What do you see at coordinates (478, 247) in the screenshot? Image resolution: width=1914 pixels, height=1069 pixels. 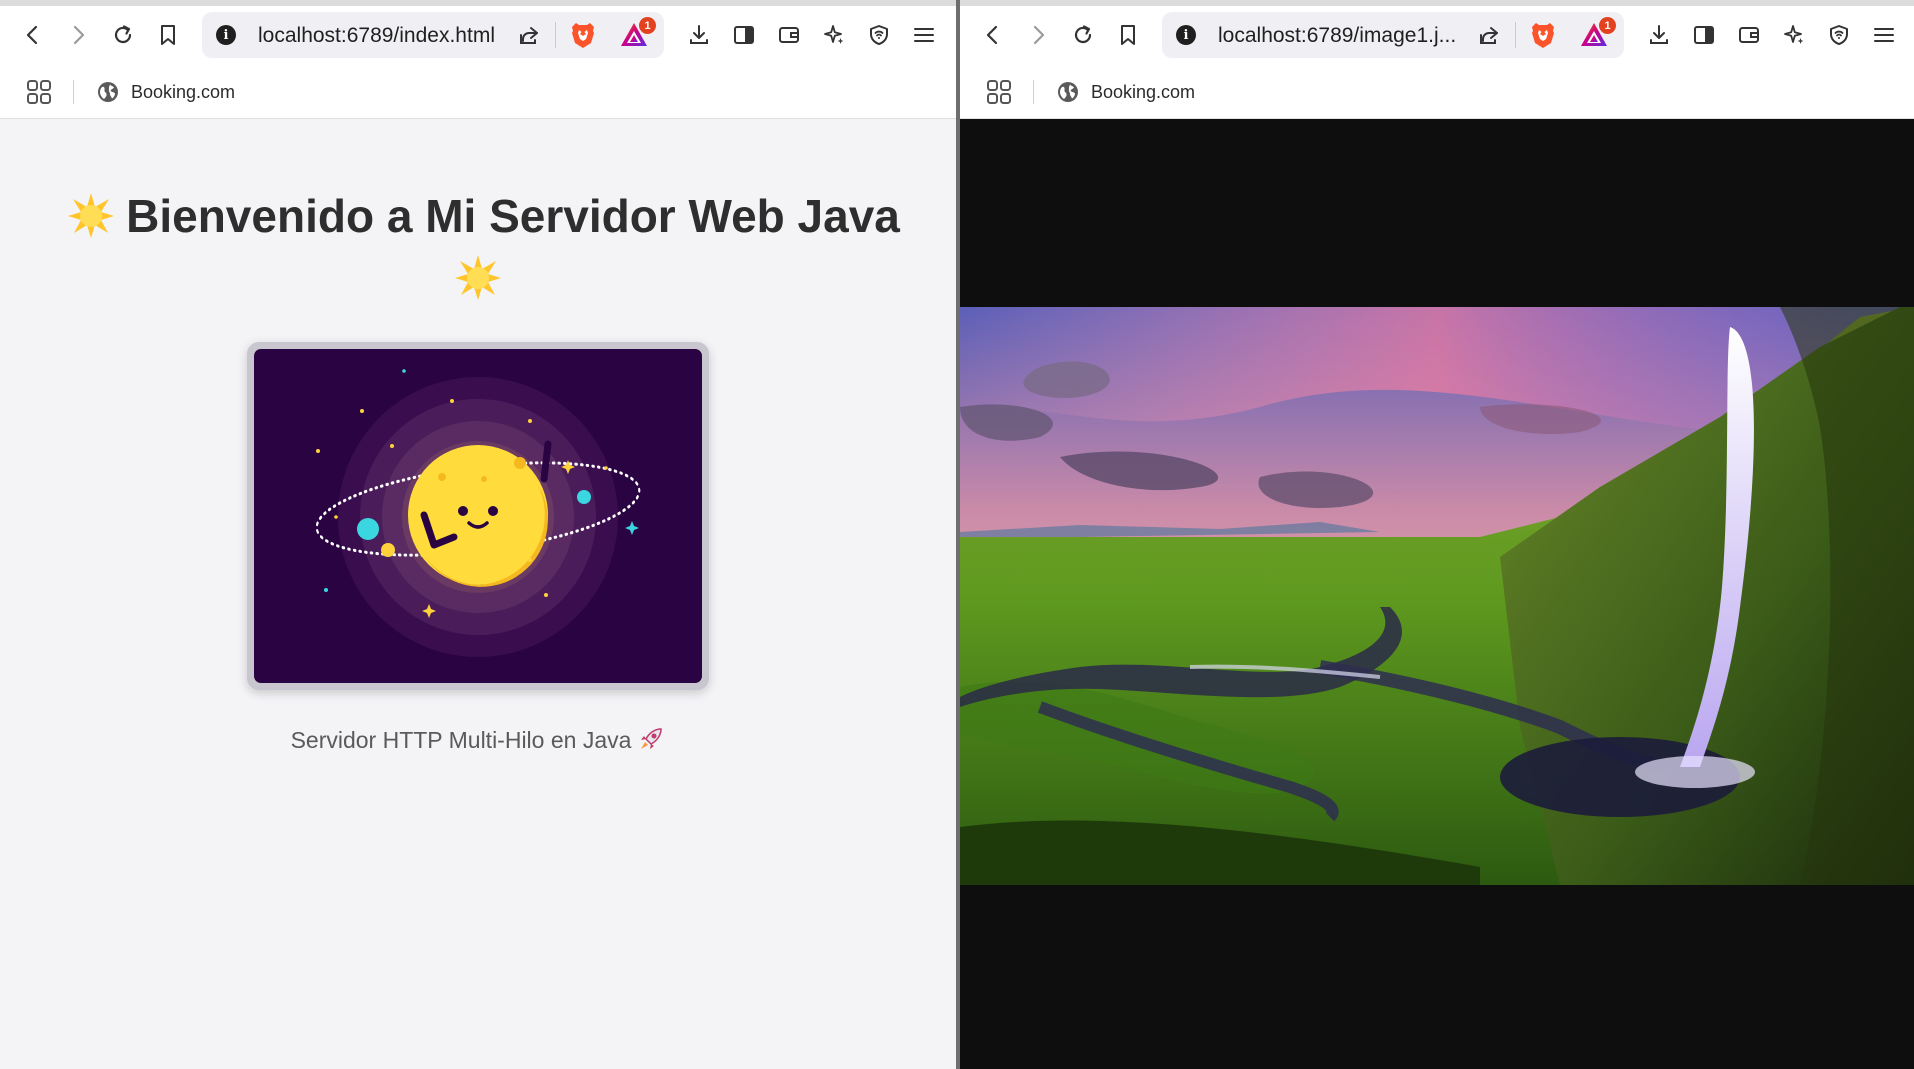 I see `page-heading: Bienvenido a Mi Servidor Web Java` at bounding box center [478, 247].